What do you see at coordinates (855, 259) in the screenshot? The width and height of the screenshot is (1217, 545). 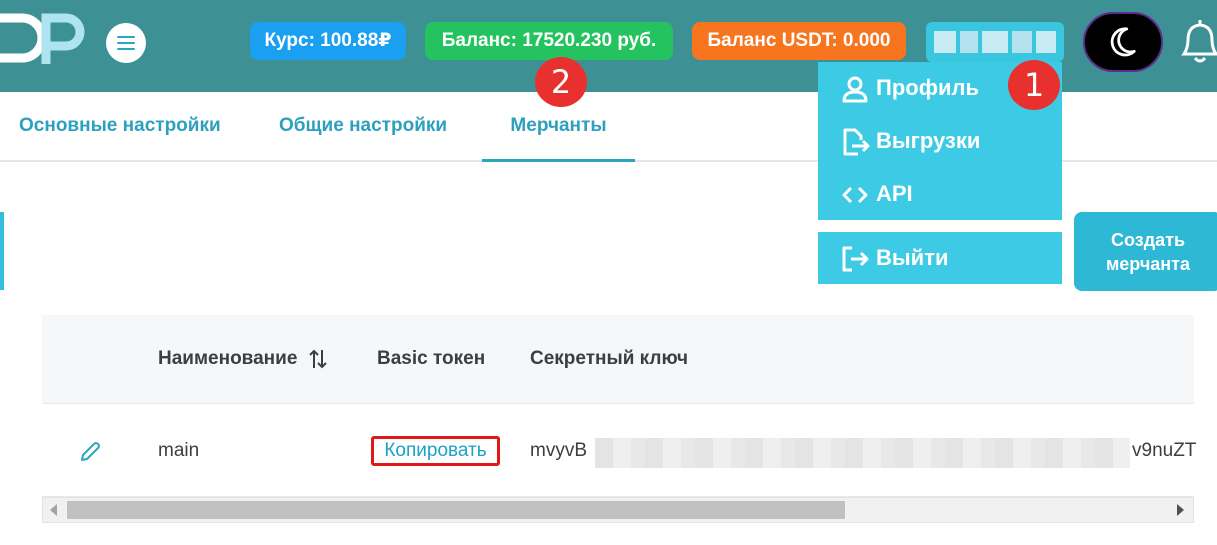 I see `logout-icon` at bounding box center [855, 259].